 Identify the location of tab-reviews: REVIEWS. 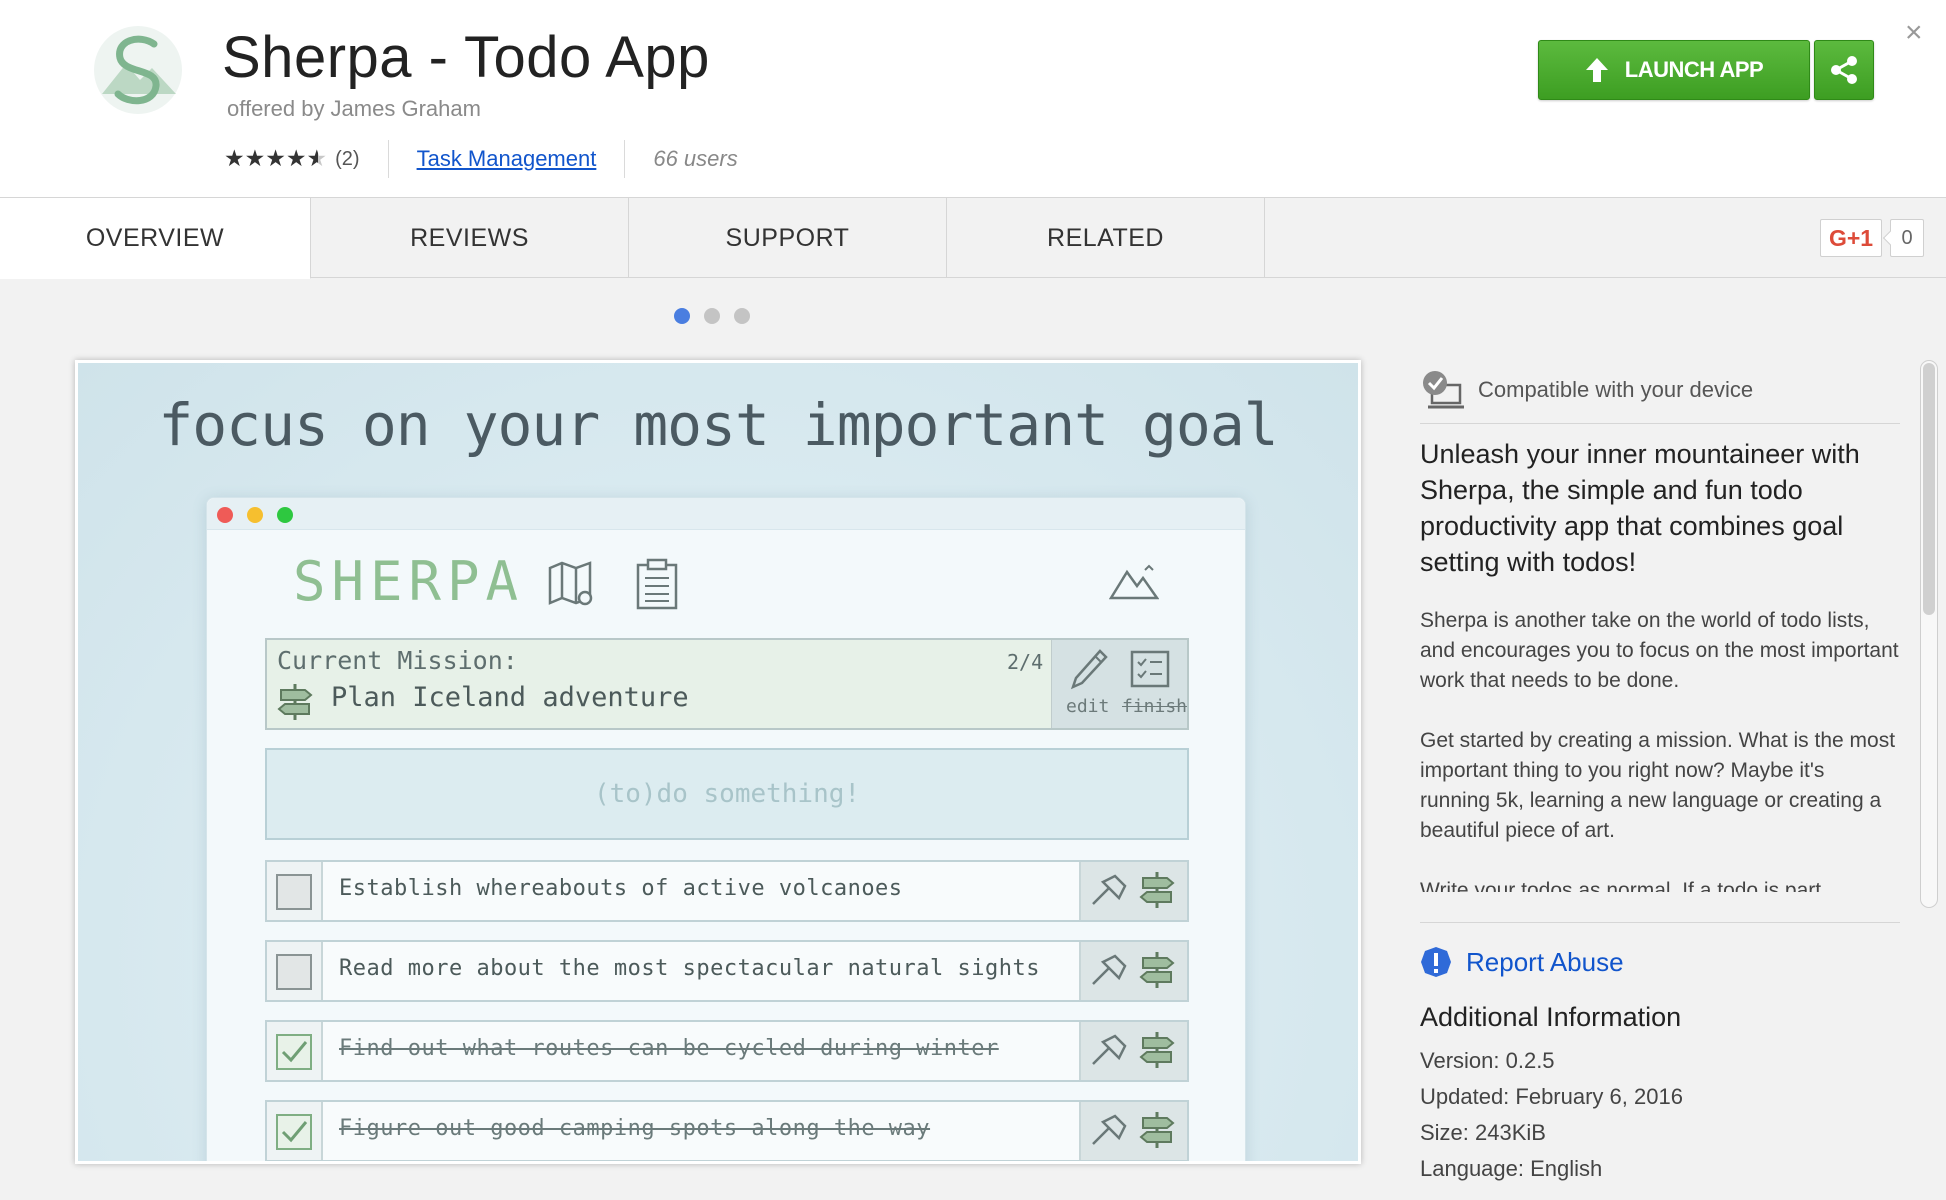
(470, 238).